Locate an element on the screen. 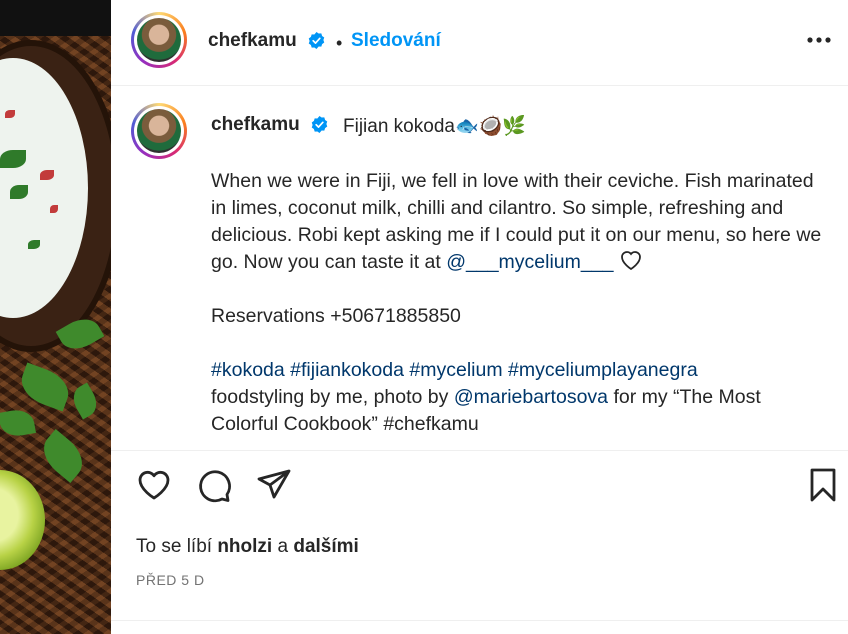  more-options-icon is located at coordinates (819, 40).